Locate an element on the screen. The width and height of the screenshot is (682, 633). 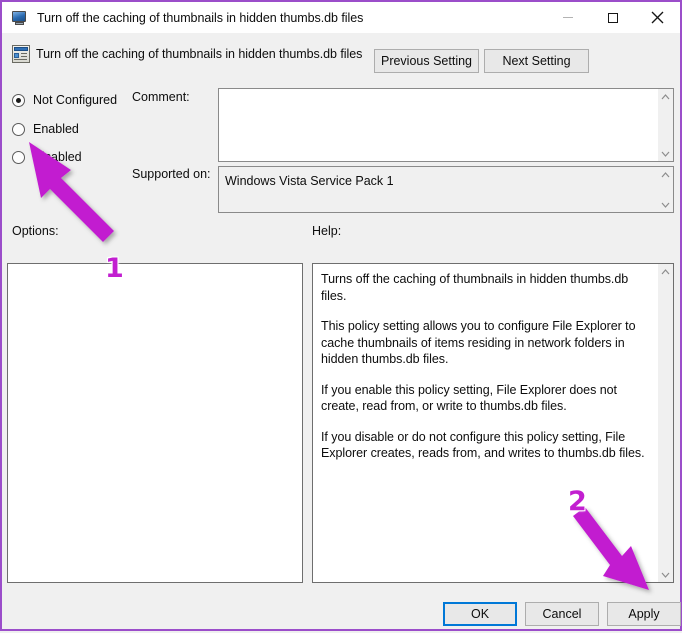
help-label: Help: is located at coordinates (327, 231).